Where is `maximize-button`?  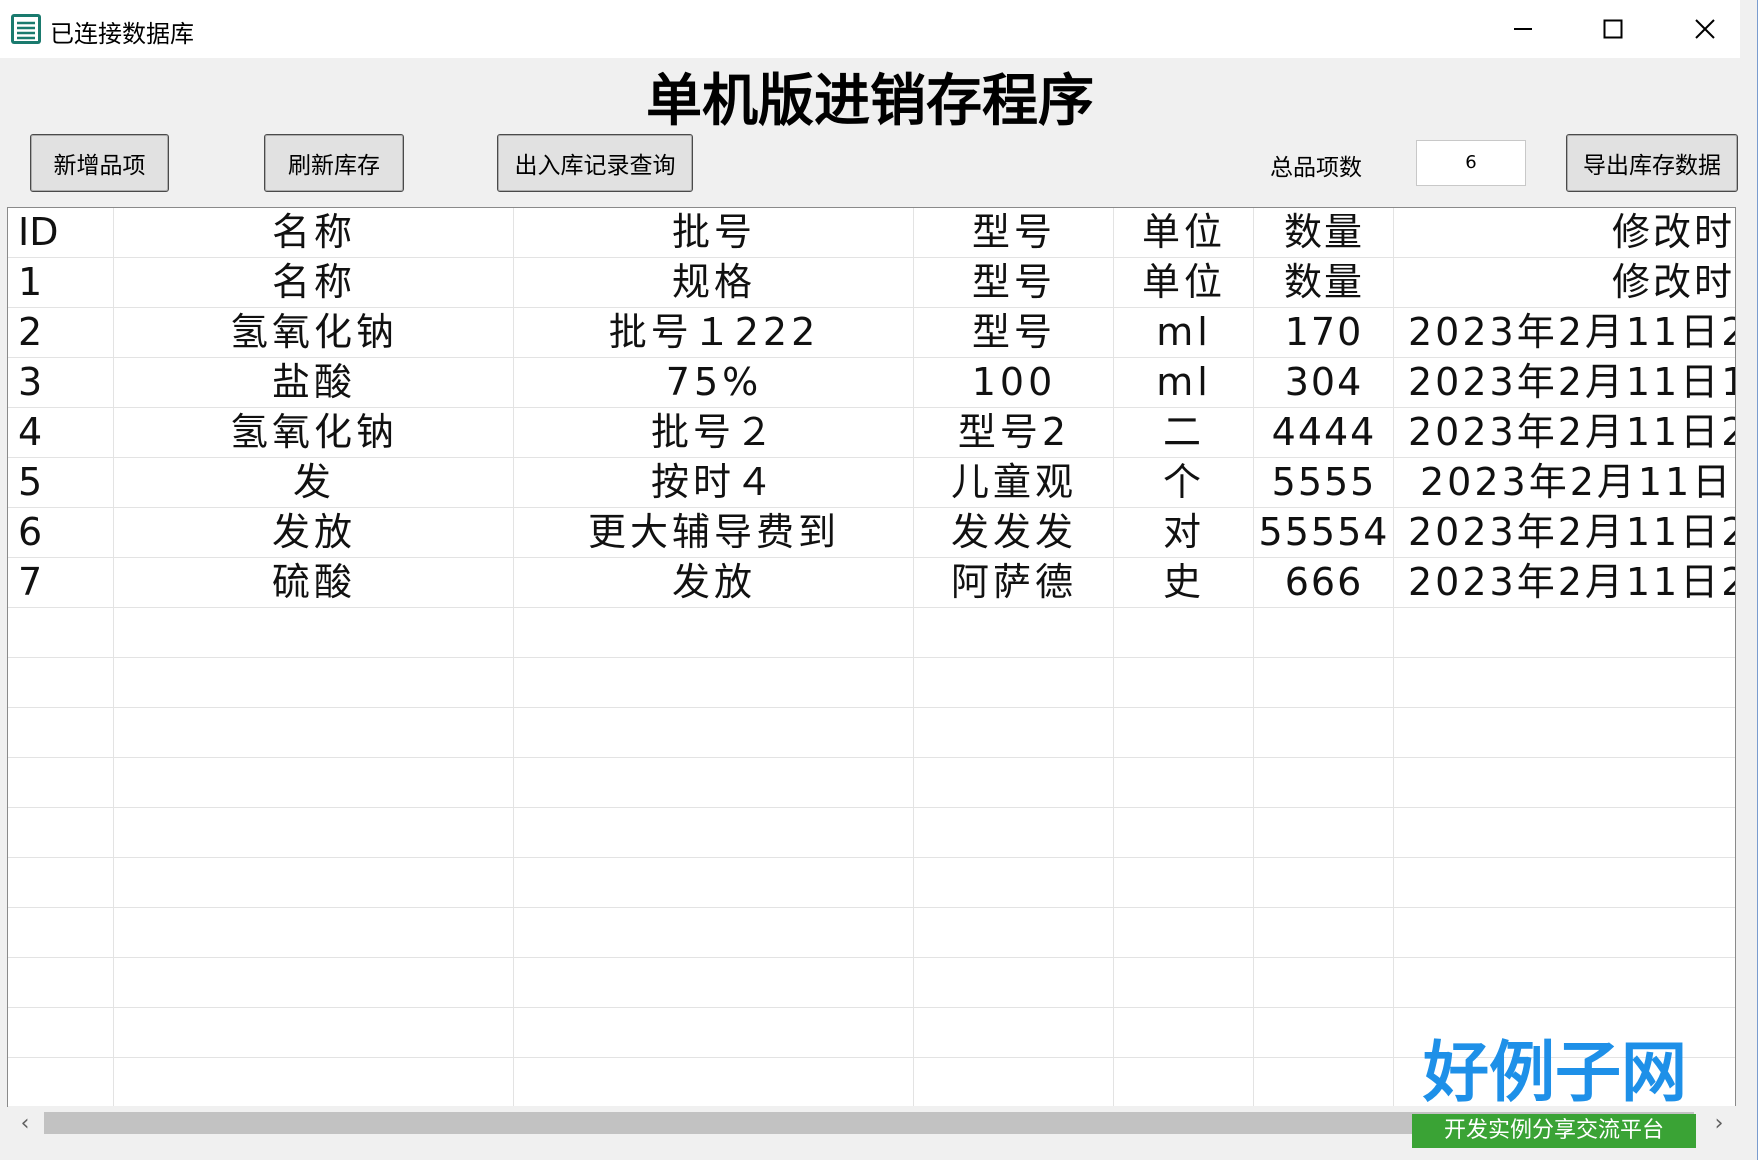 maximize-button is located at coordinates (1613, 29).